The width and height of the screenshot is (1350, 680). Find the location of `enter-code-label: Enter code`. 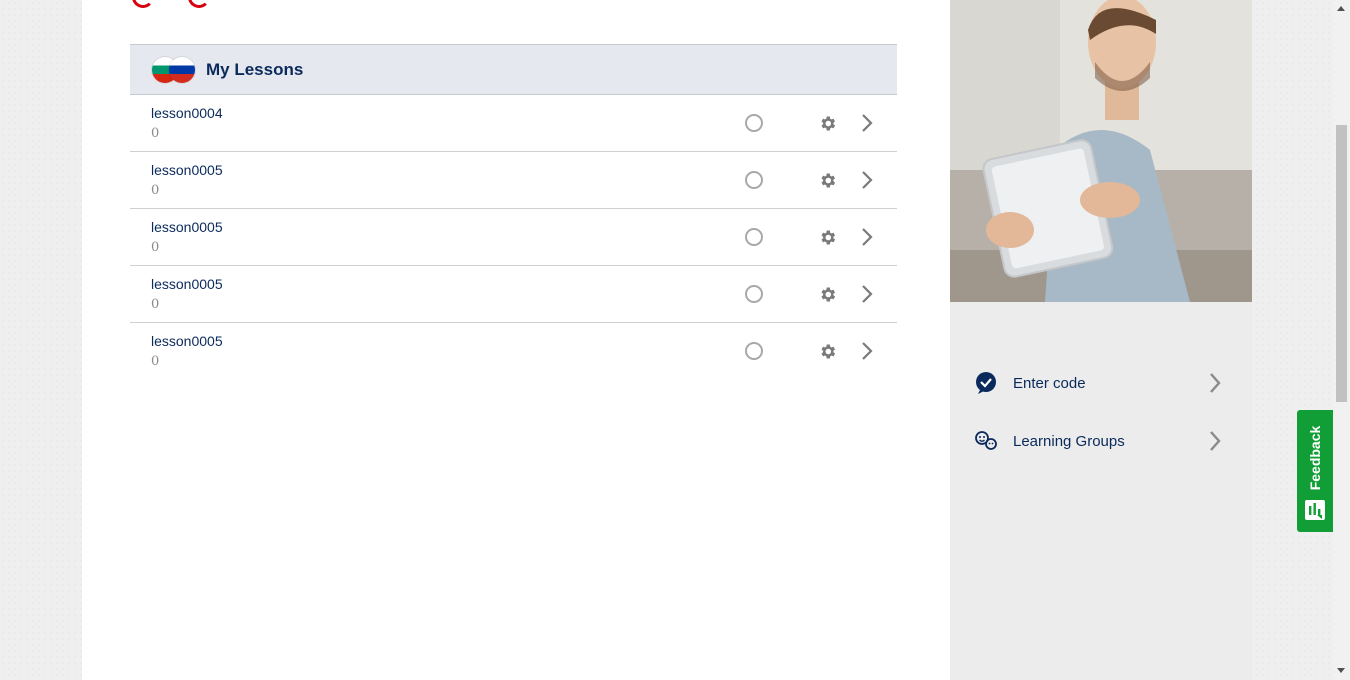

enter-code-label: Enter code is located at coordinates (1049, 383).